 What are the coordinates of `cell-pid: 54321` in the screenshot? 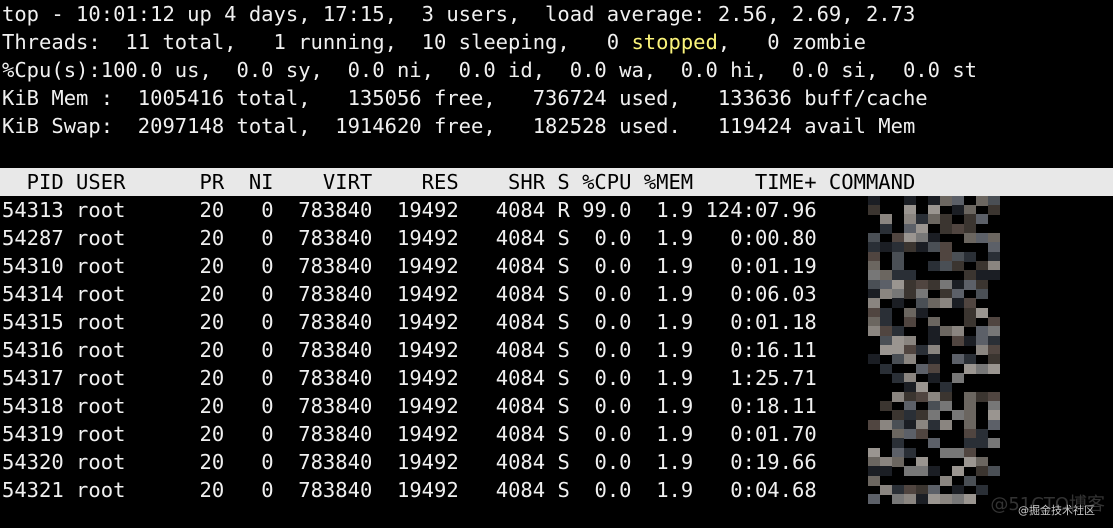 It's located at (33, 490).